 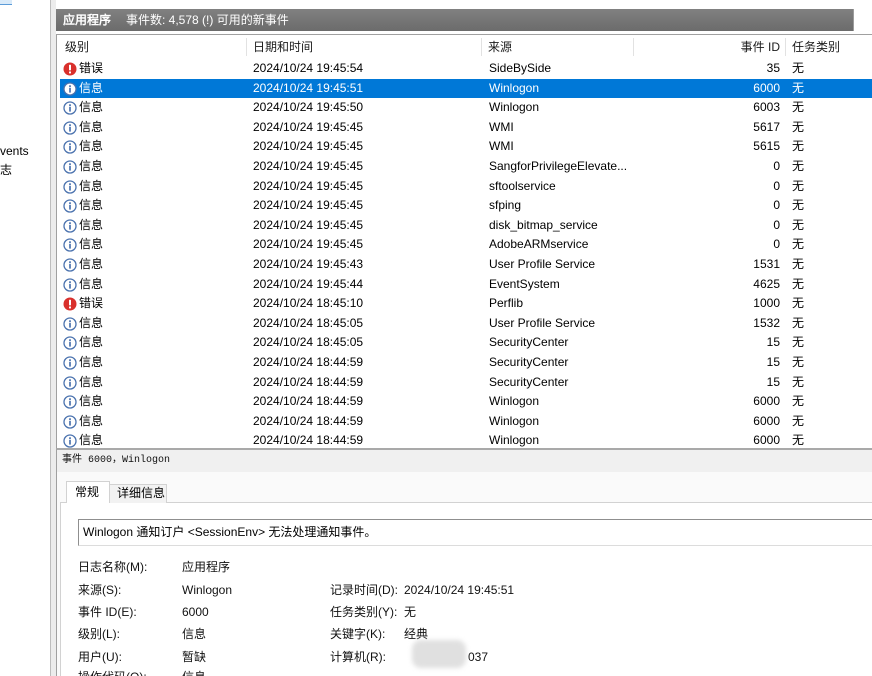 I want to click on field-value-user: 暂缺, so click(x=194, y=657).